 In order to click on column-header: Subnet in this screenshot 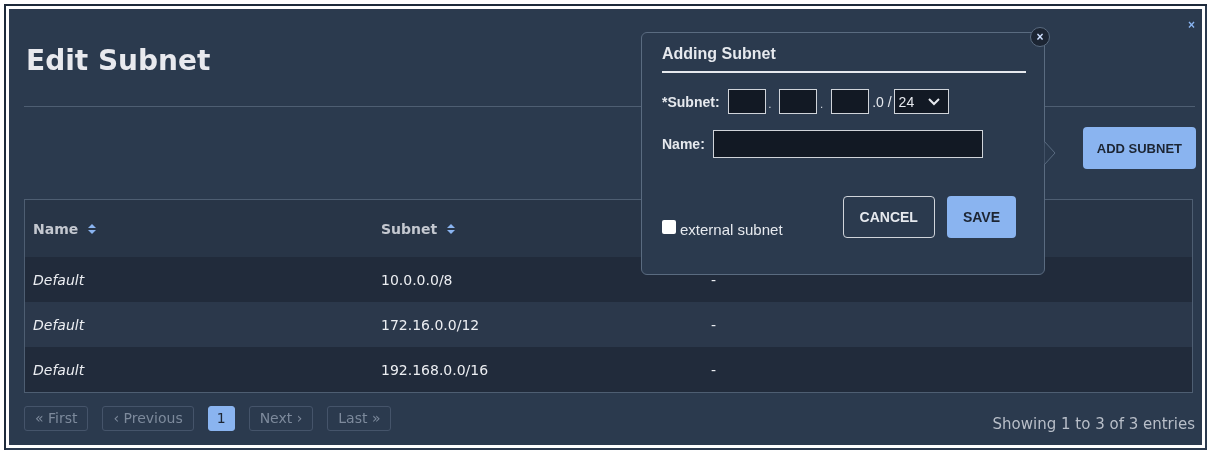, I will do `click(409, 228)`.